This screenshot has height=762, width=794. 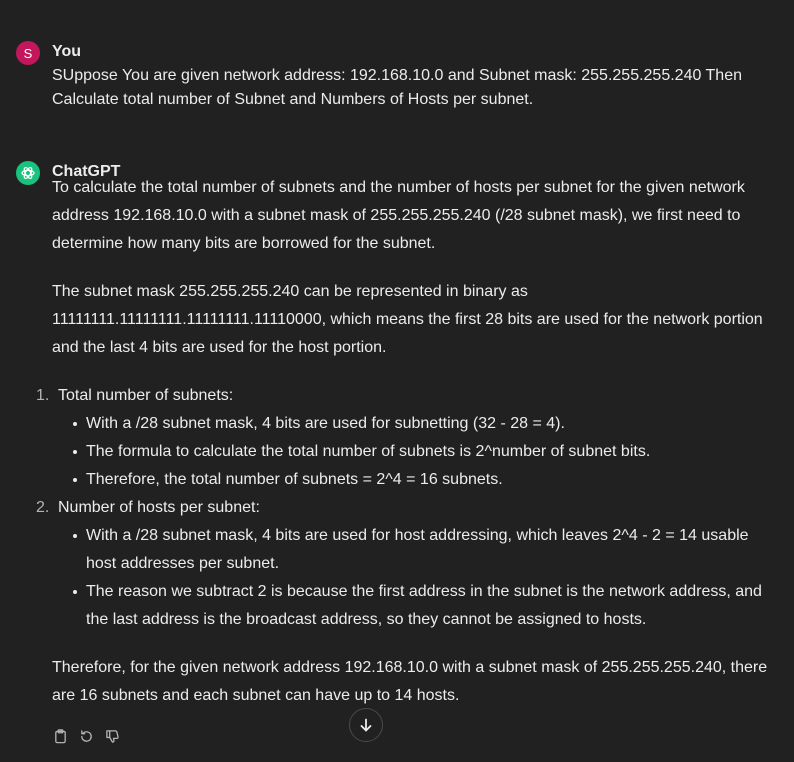 I want to click on list-item-title: Total number of subnets:, so click(x=146, y=395).